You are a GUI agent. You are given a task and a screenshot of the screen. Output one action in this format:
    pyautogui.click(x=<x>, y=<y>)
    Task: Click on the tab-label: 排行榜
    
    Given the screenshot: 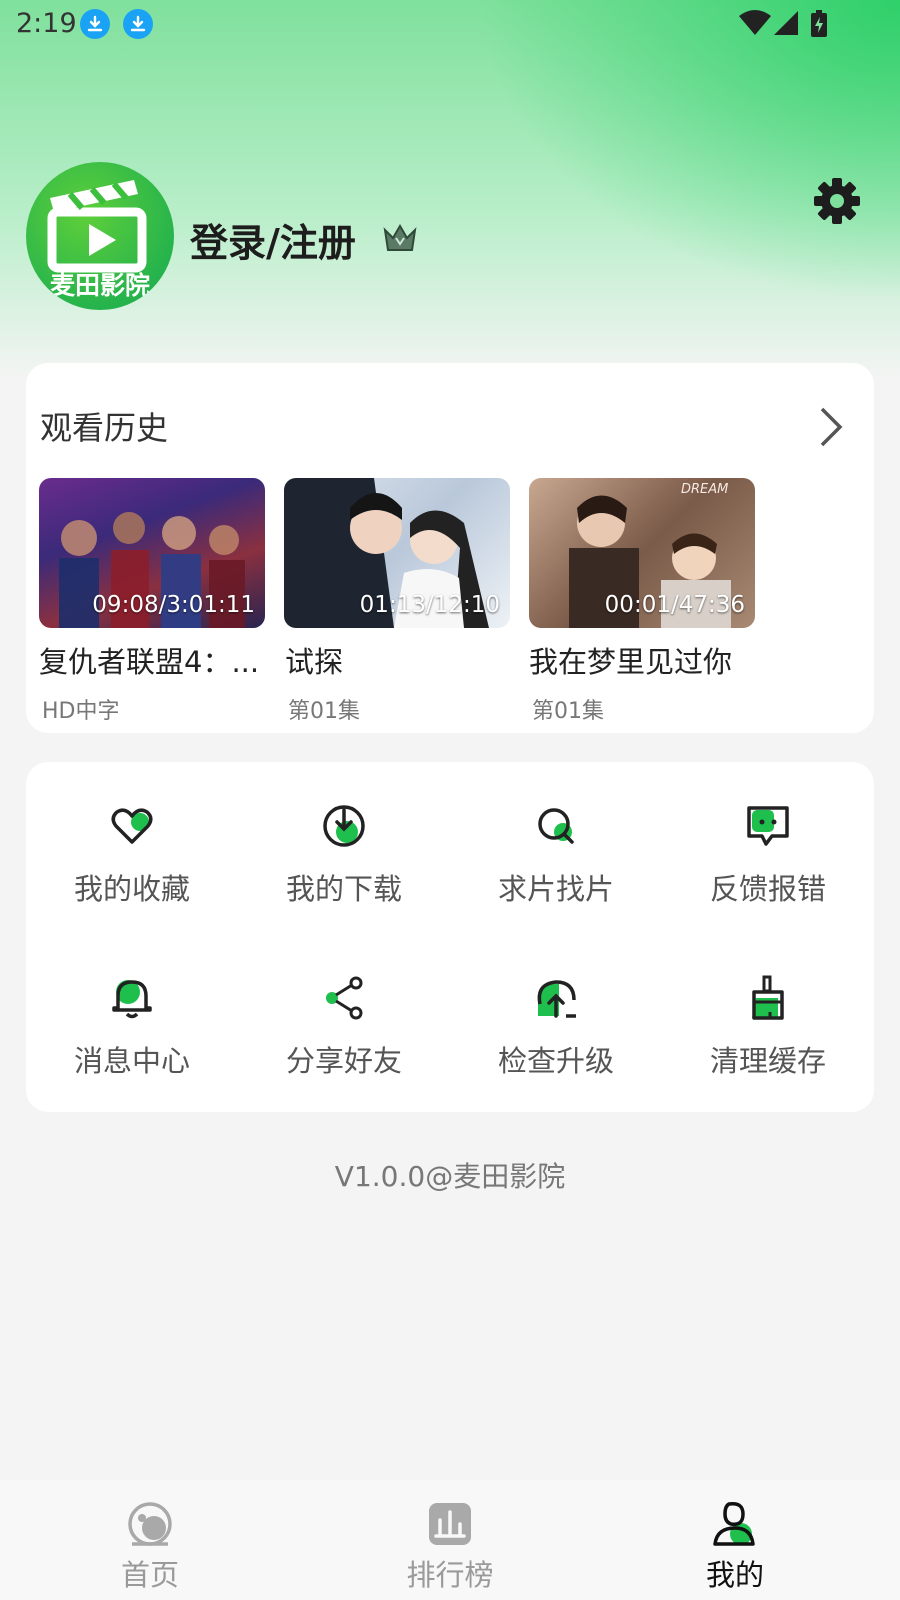 What is the action you would take?
    pyautogui.click(x=450, y=1575)
    